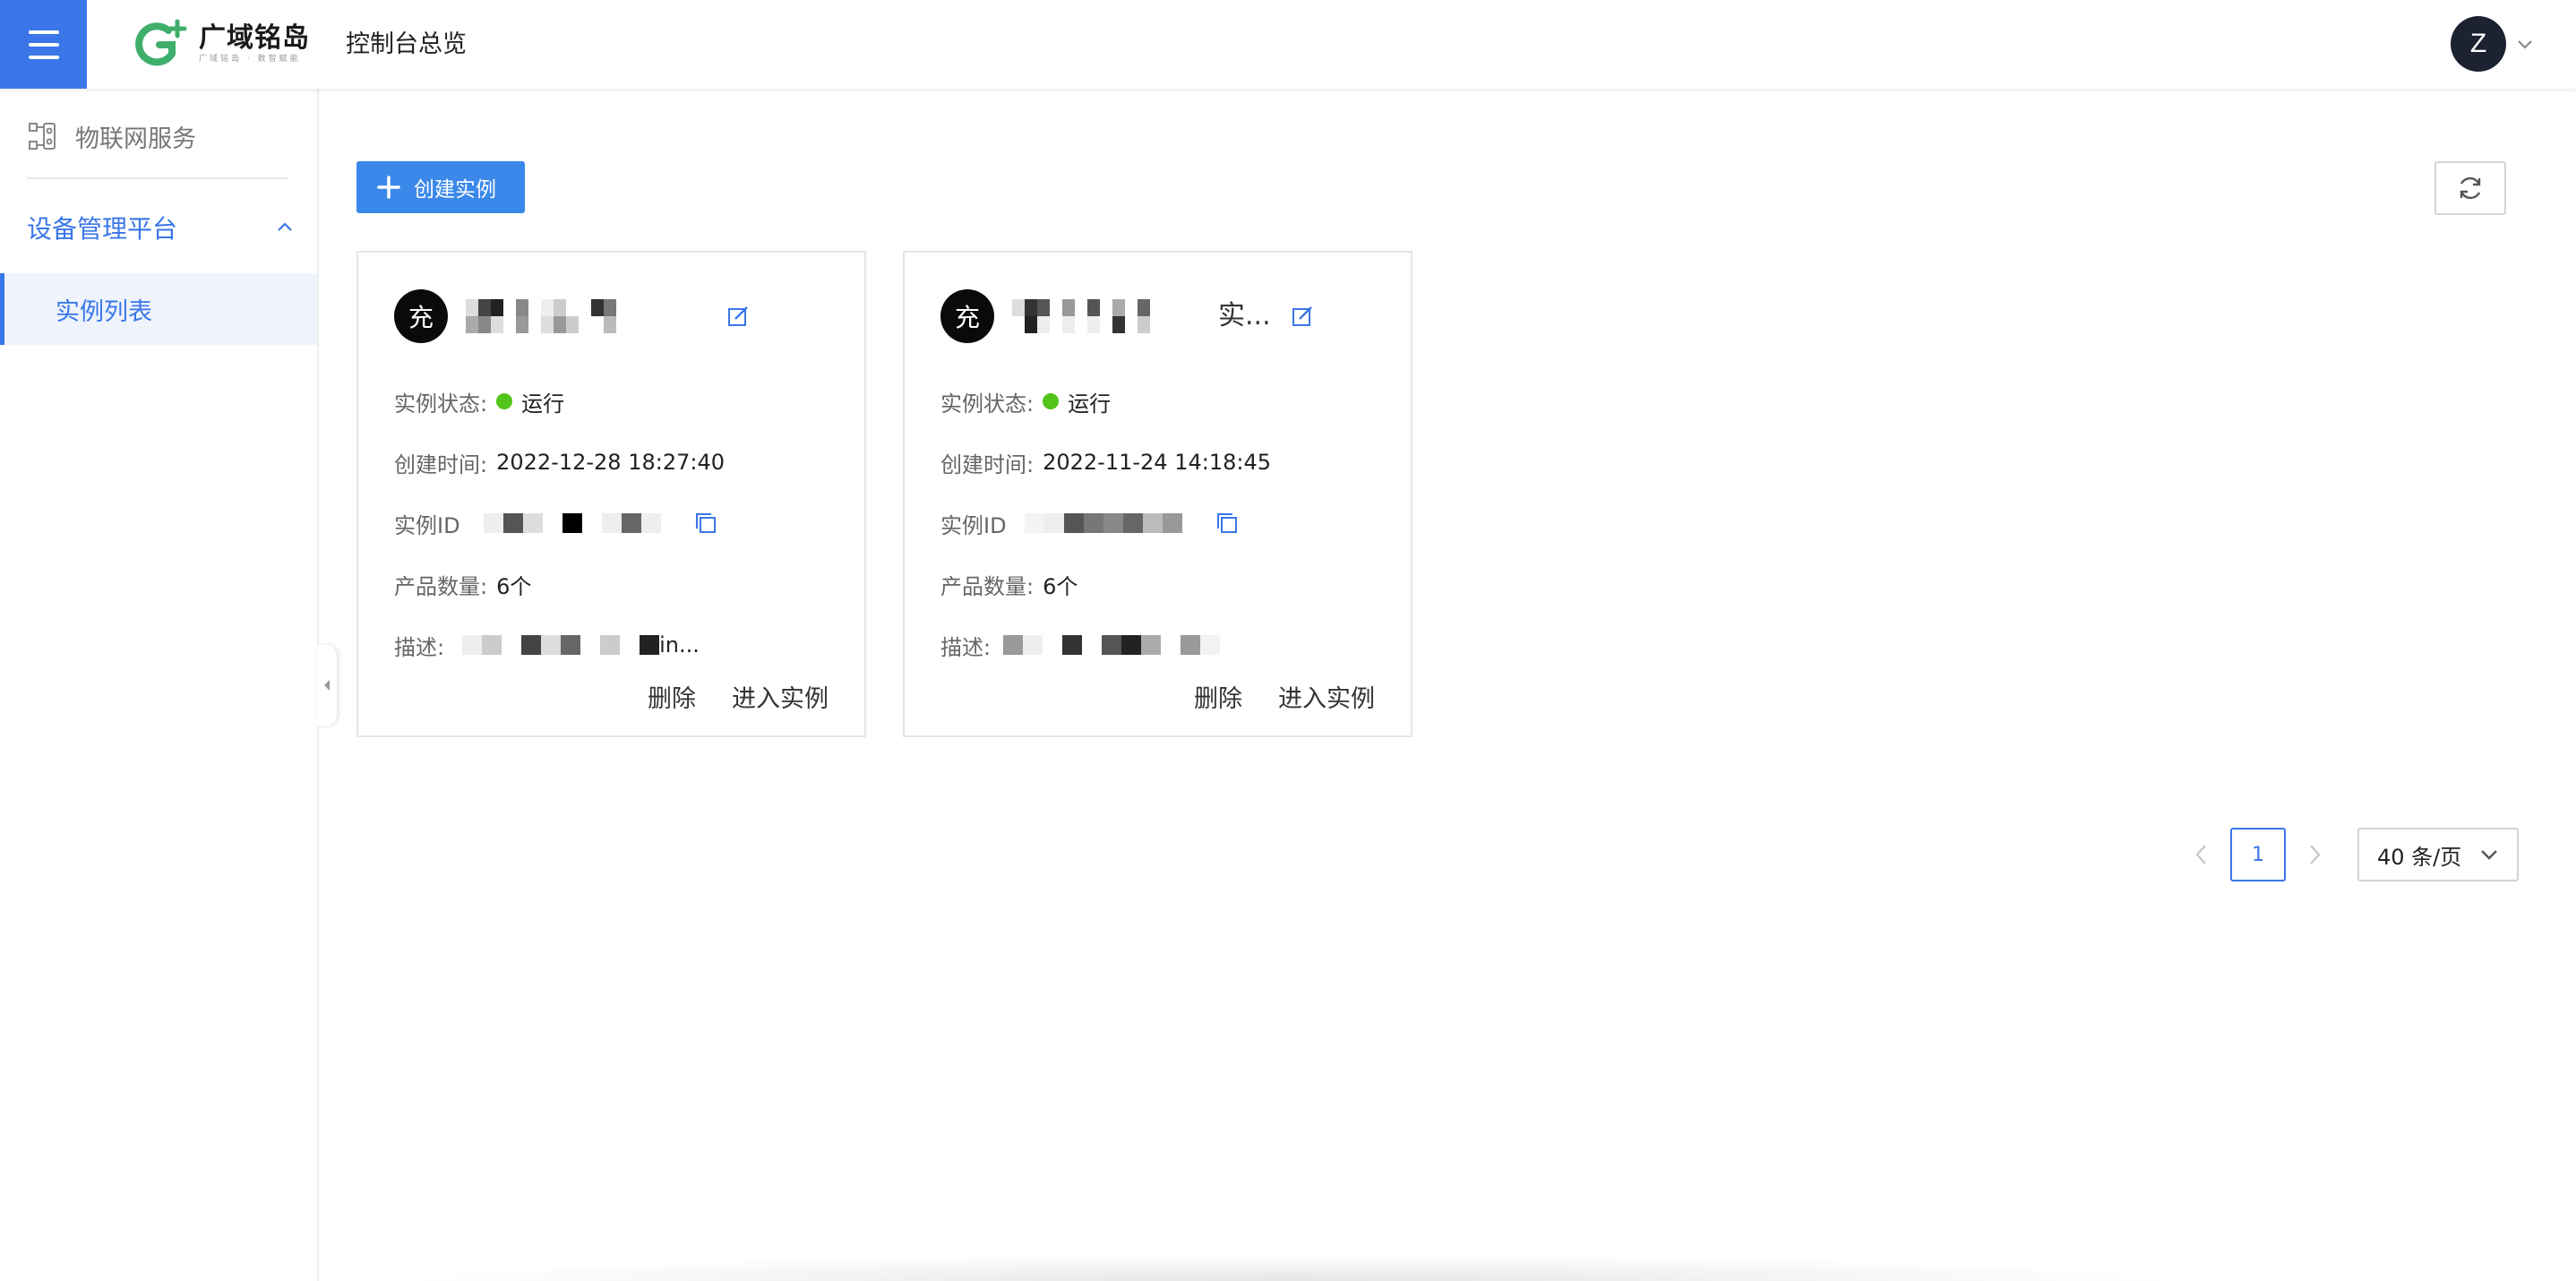 The image size is (2576, 1281). Describe the element at coordinates (610, 462) in the screenshot. I see `created-time-value: 2022-12-28 18:27:40` at that location.